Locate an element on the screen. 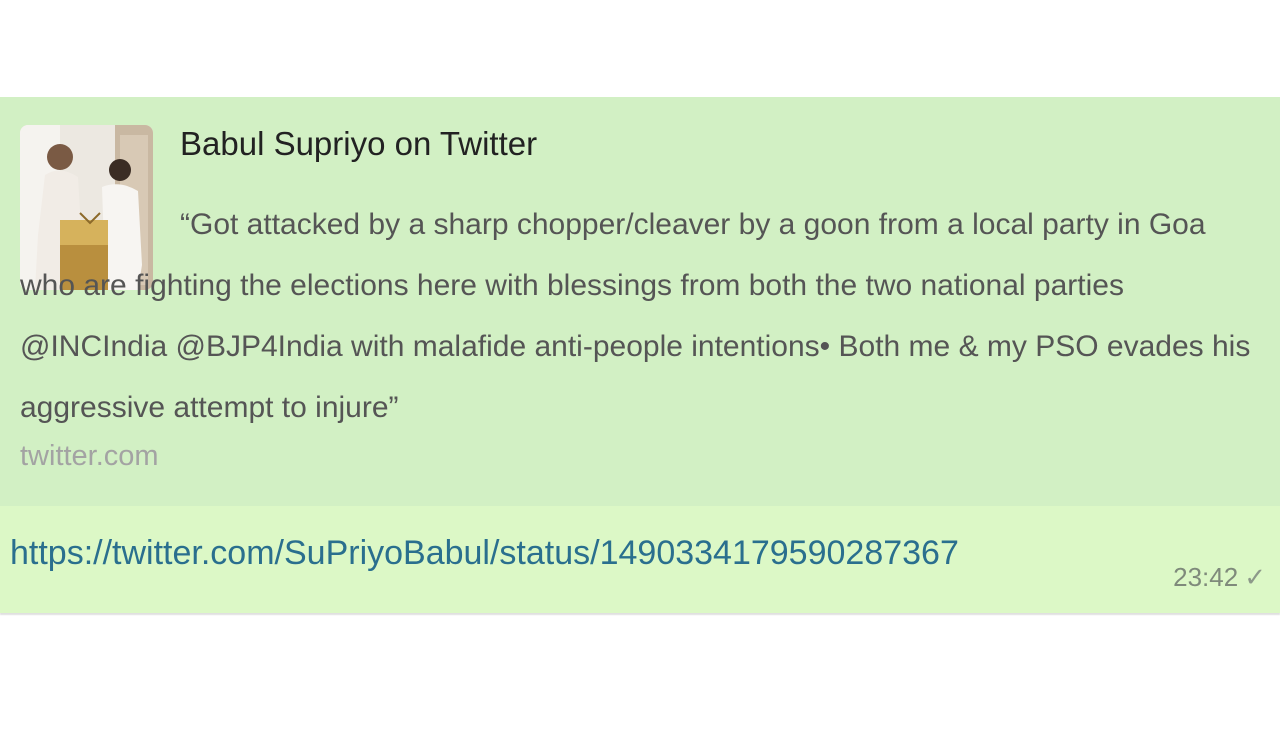  single-check-icon: ✓ is located at coordinates (1255, 577).